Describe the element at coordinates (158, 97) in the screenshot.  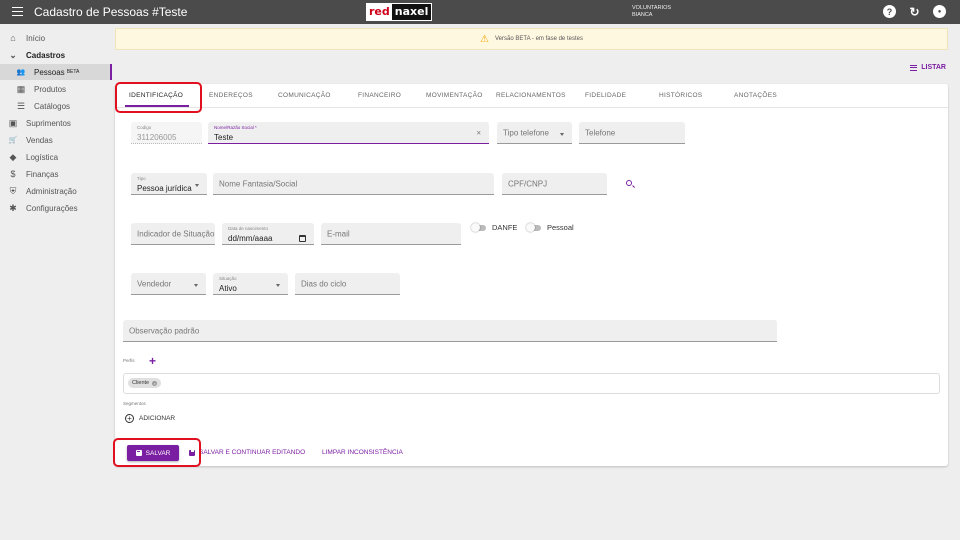
I see `highlight-tab-identificacao` at that location.